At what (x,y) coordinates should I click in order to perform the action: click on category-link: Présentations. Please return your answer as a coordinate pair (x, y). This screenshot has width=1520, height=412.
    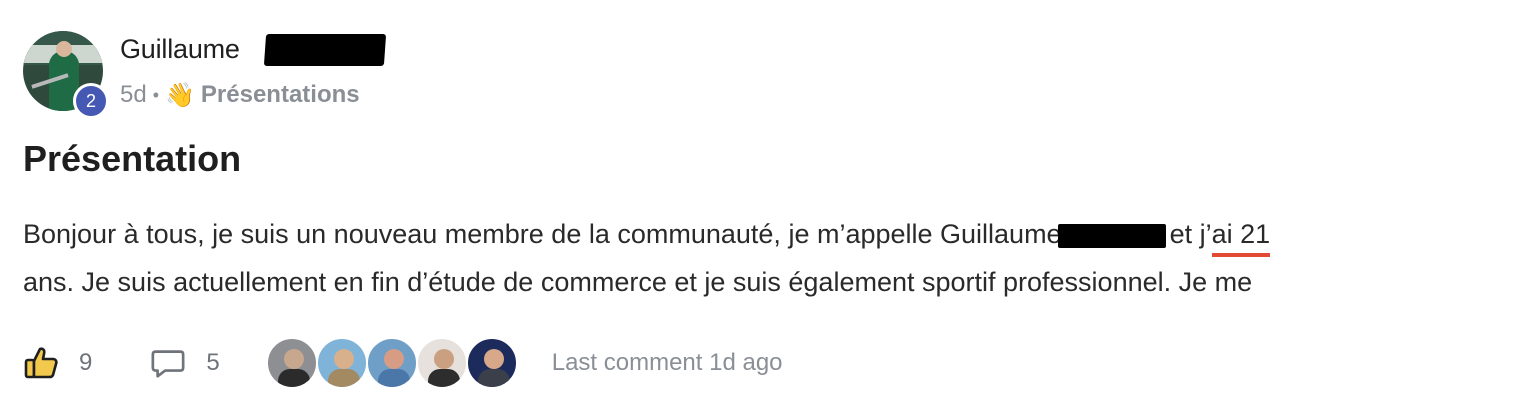
    Looking at the image, I should click on (280, 95).